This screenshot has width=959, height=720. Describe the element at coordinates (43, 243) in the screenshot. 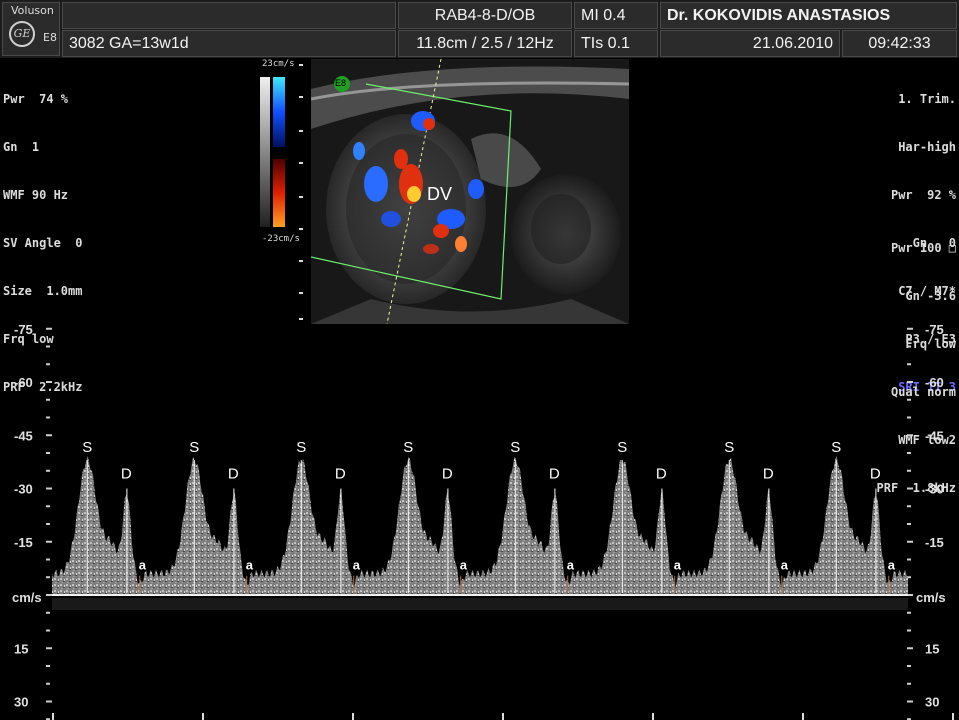

I see `param-sv-angle: SV Angle 0` at that location.